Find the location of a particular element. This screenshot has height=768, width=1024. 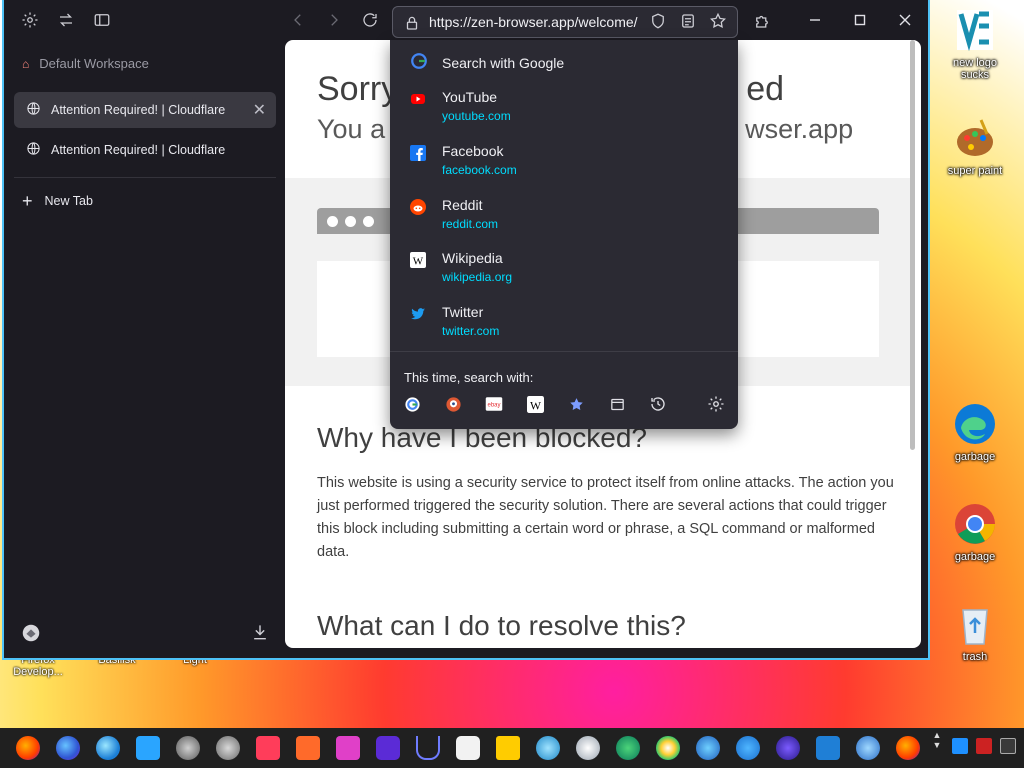

blue-bird-icon is located at coordinates (868, 748).